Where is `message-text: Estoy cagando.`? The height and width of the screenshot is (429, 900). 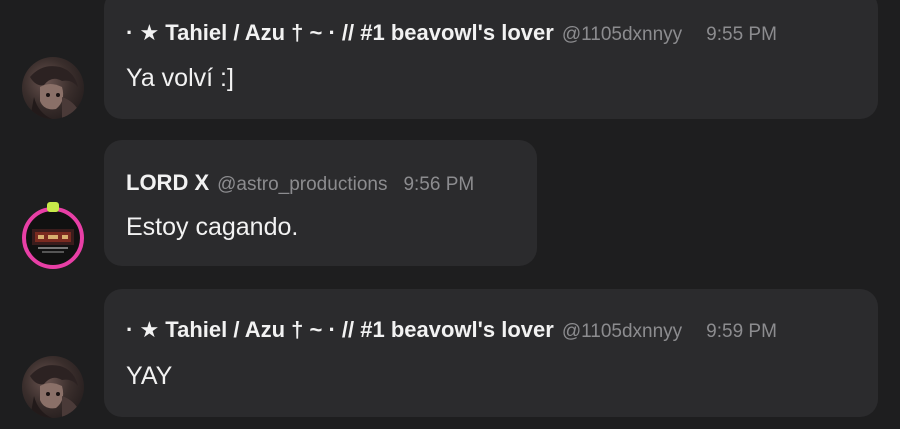
message-text: Estoy cagando. is located at coordinates (212, 227).